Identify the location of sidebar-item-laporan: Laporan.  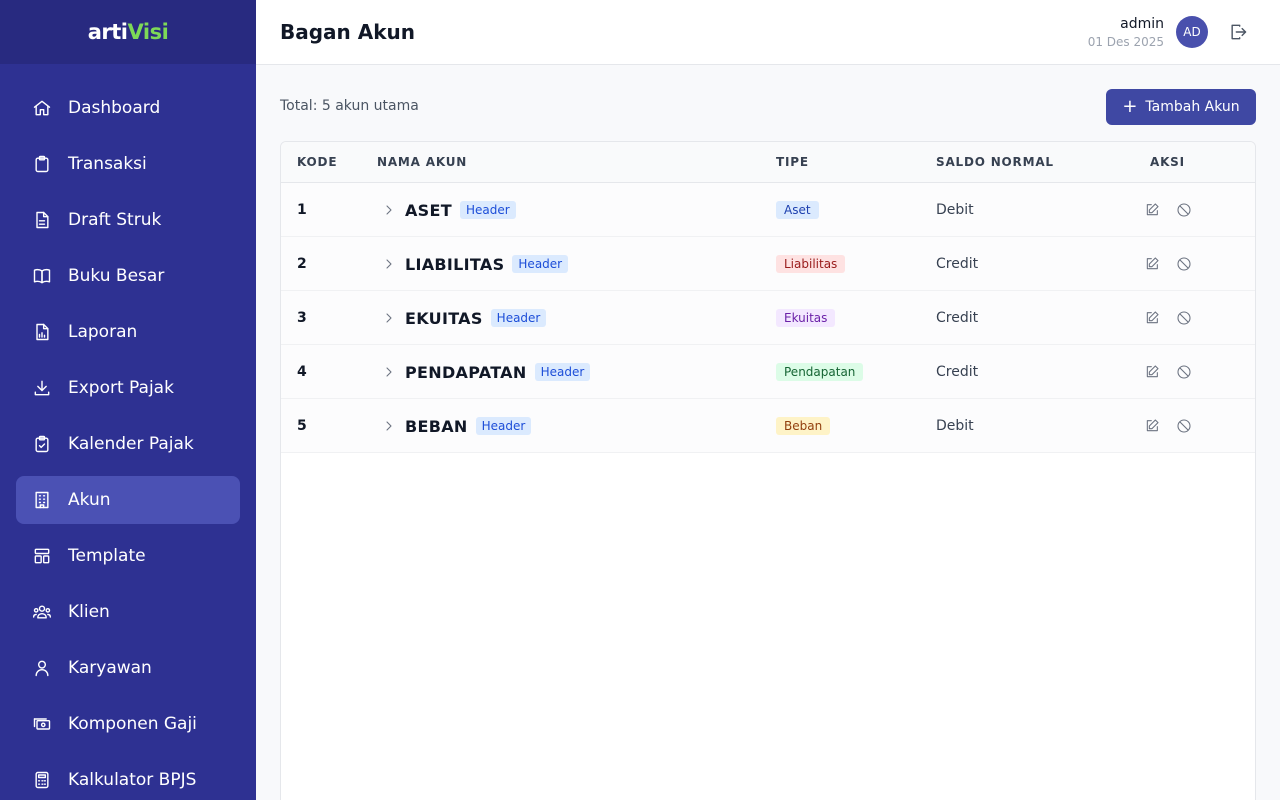
(128, 332).